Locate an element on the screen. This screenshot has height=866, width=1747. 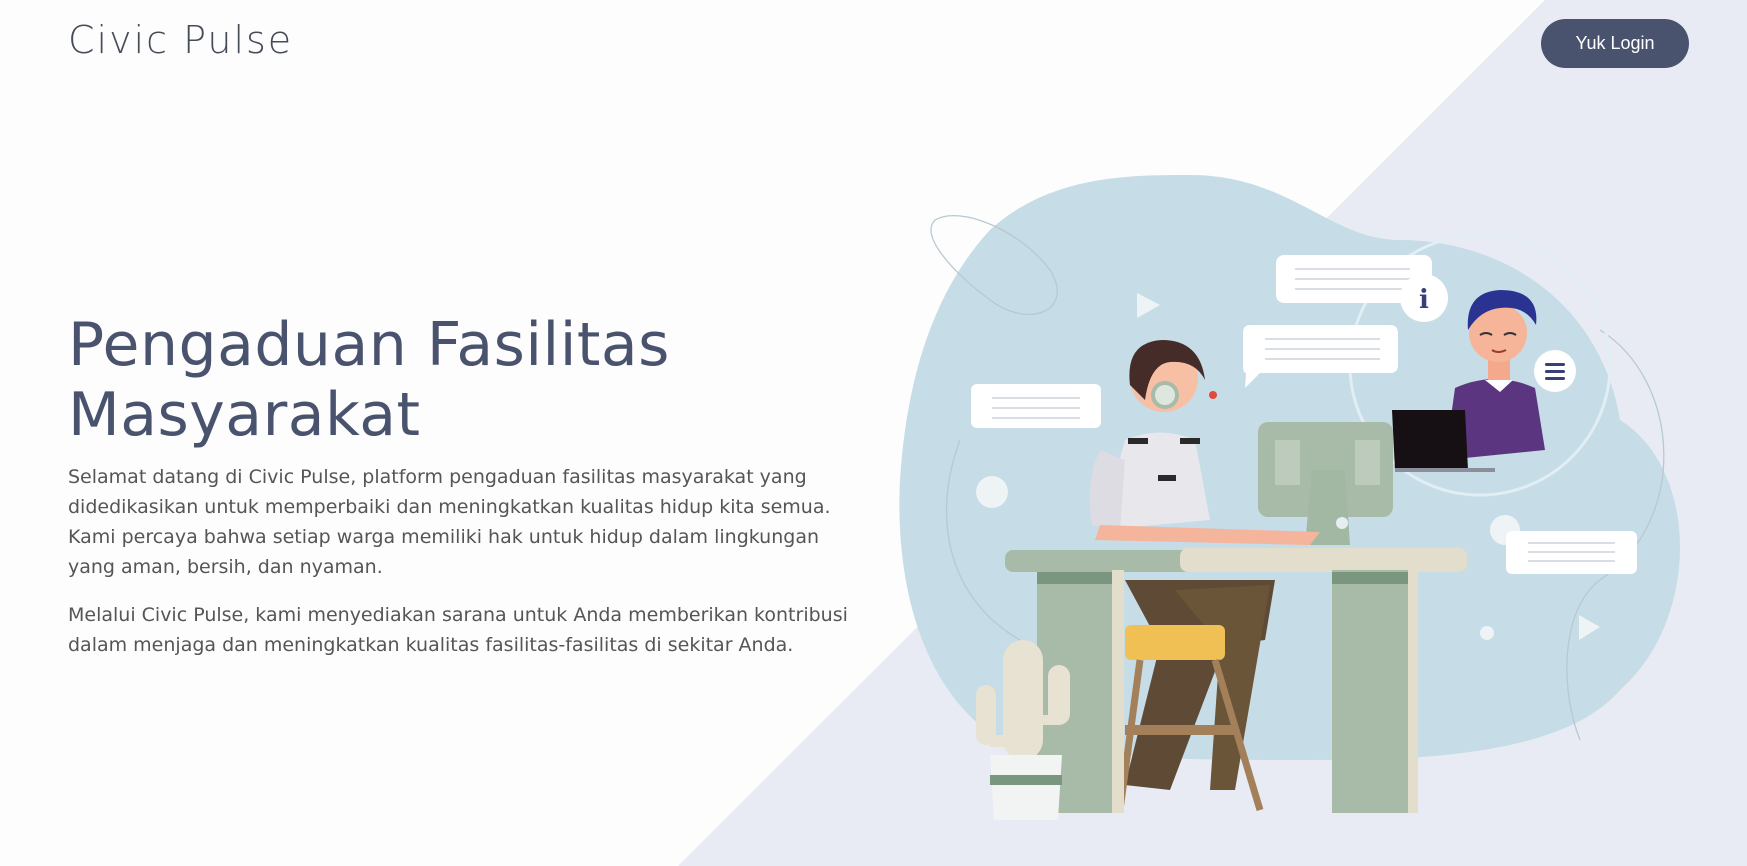
login-button: Yuk Login is located at coordinates (1615, 43).